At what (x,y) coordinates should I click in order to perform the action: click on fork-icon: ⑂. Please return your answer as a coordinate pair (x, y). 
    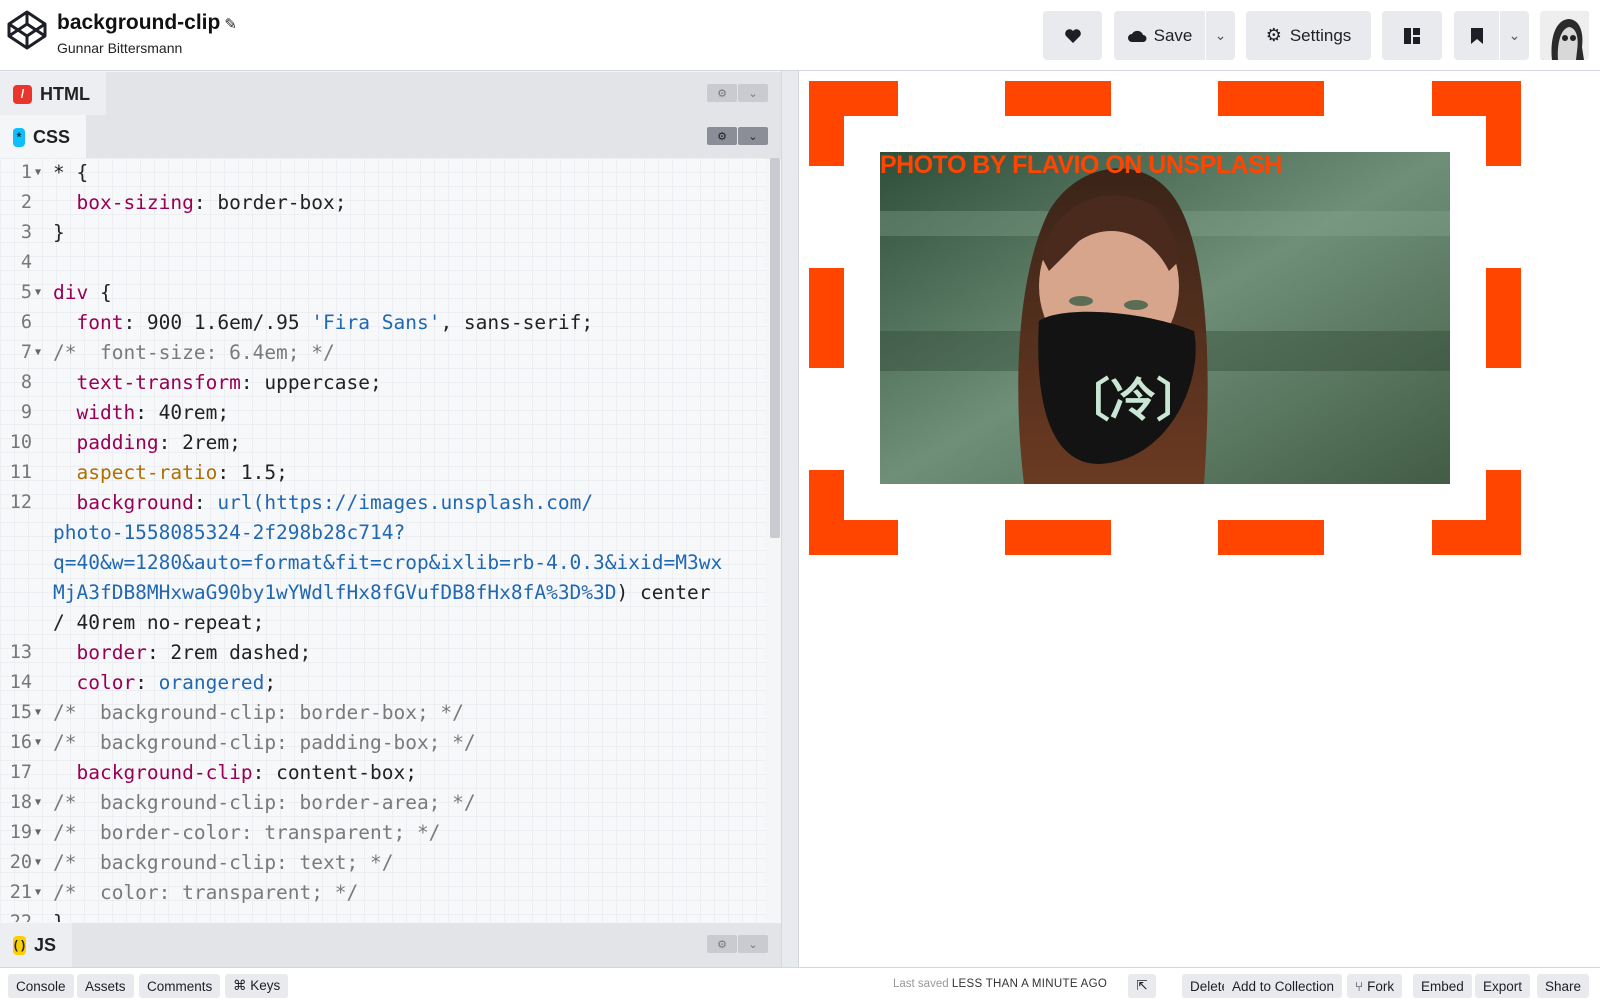
    Looking at the image, I should click on (1359, 986).